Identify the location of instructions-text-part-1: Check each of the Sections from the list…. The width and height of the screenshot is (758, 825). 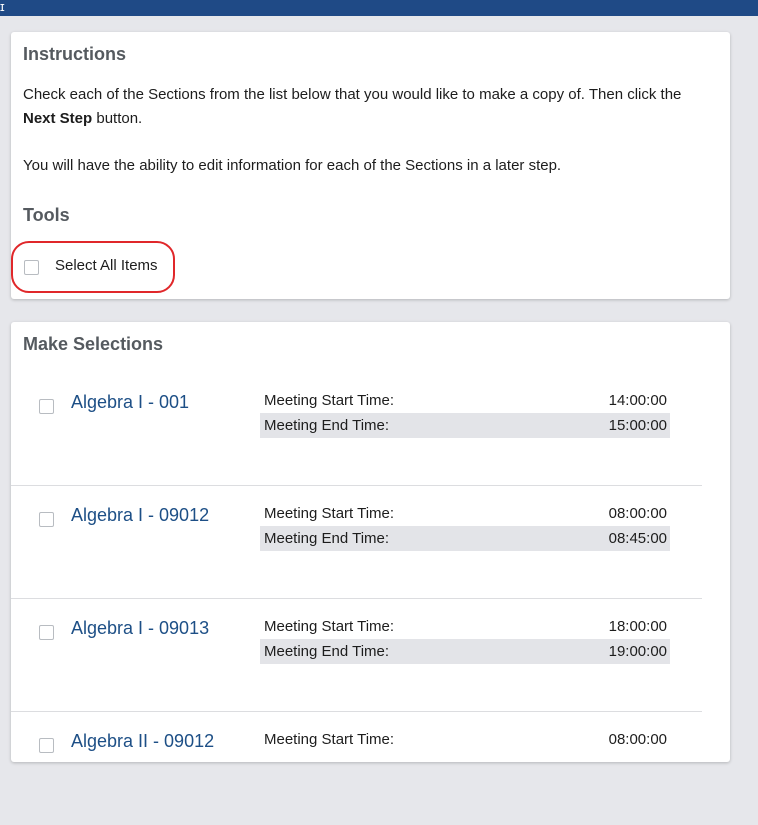
(352, 94).